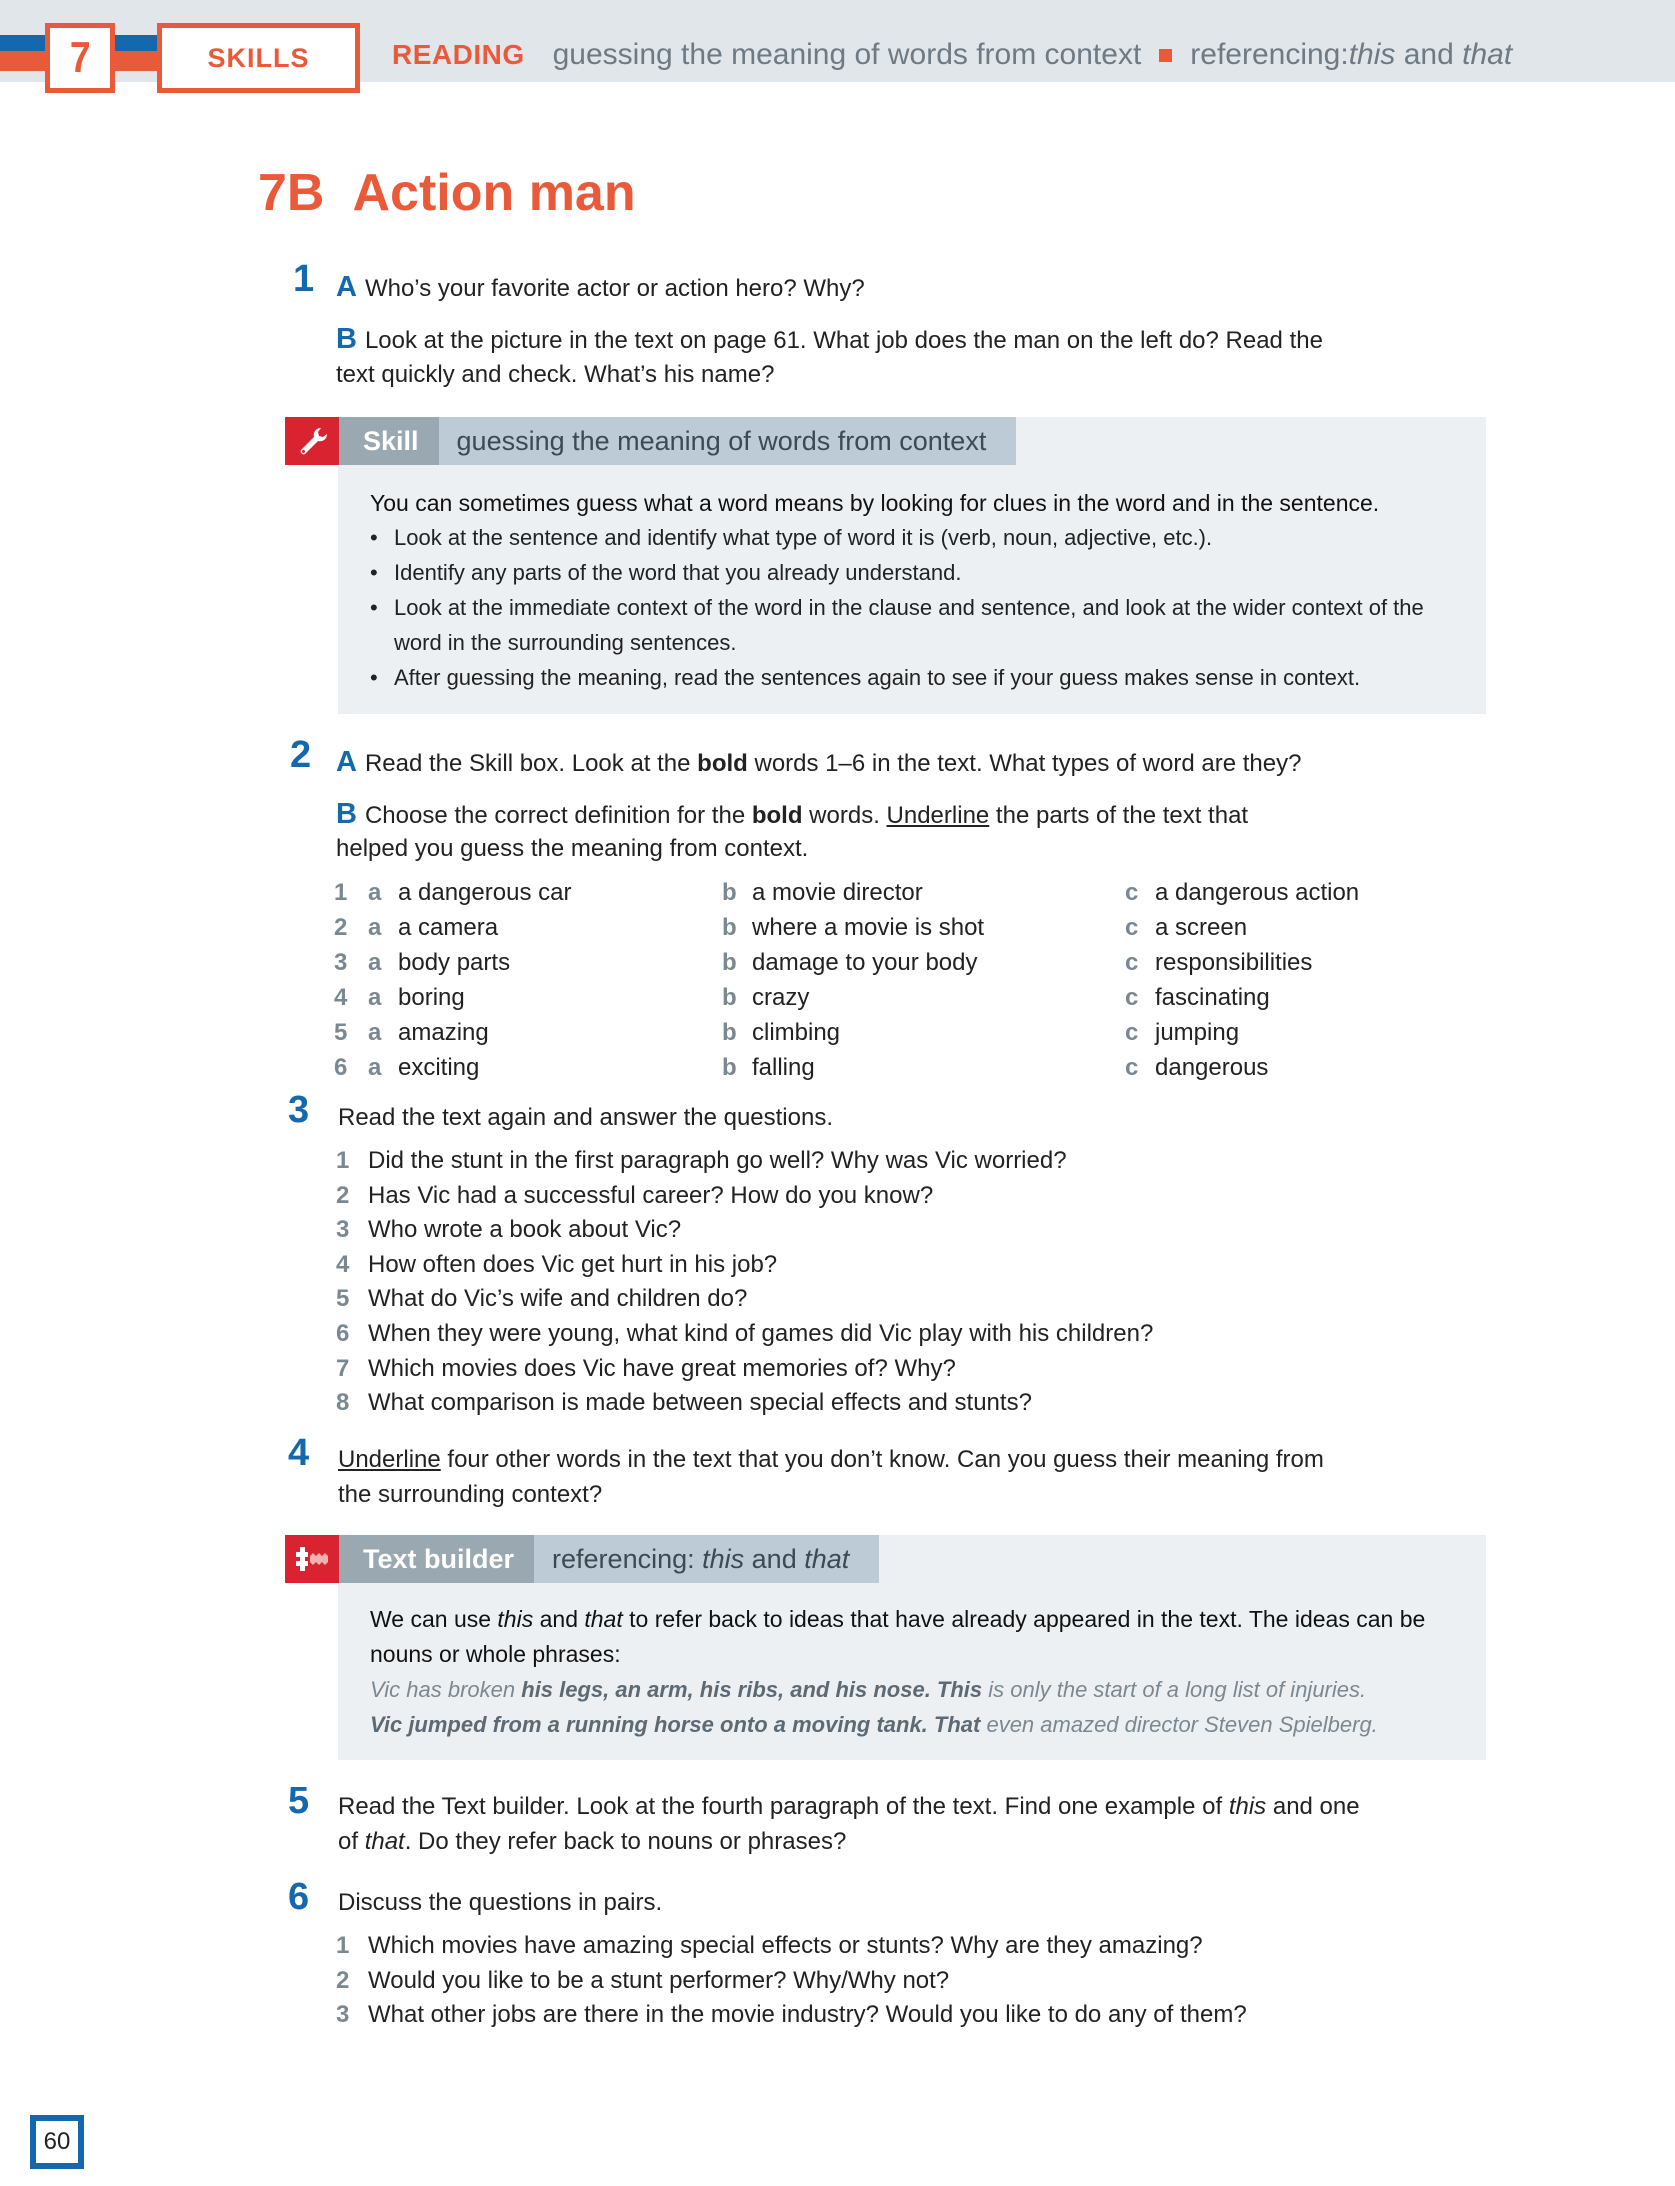  I want to click on option-a: 6 a exciting, so click(406, 1067).